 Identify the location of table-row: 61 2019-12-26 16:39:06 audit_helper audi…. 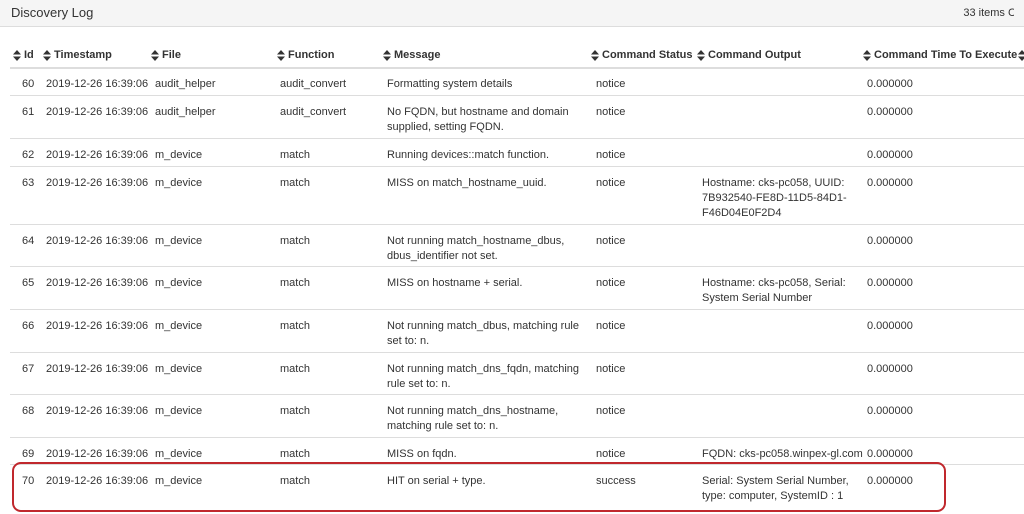
(517, 116).